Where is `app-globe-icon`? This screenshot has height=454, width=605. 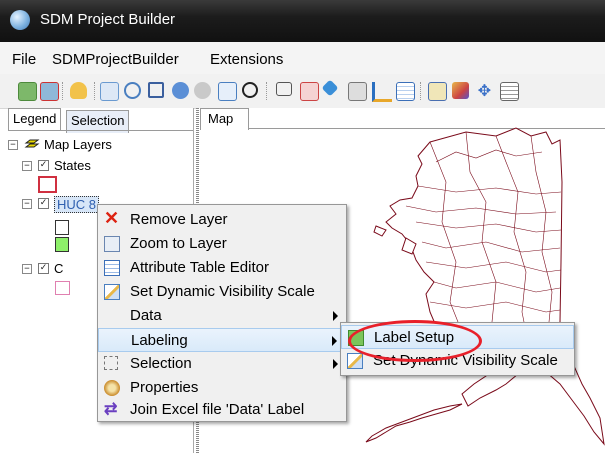 app-globe-icon is located at coordinates (20, 20).